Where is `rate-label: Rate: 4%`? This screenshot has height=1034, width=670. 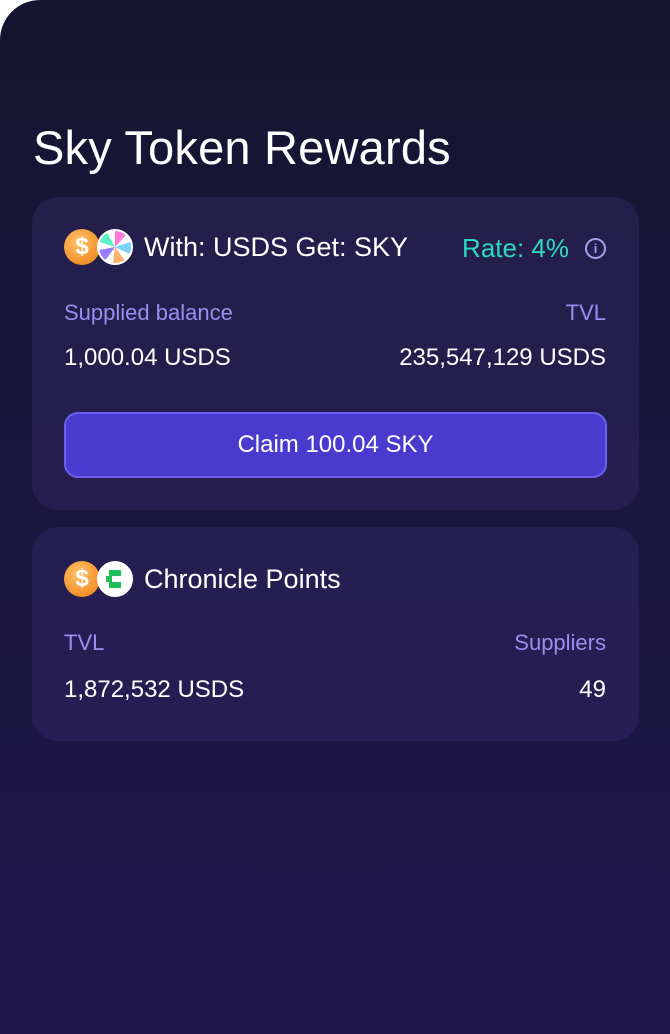 rate-label: Rate: 4% is located at coordinates (515, 248).